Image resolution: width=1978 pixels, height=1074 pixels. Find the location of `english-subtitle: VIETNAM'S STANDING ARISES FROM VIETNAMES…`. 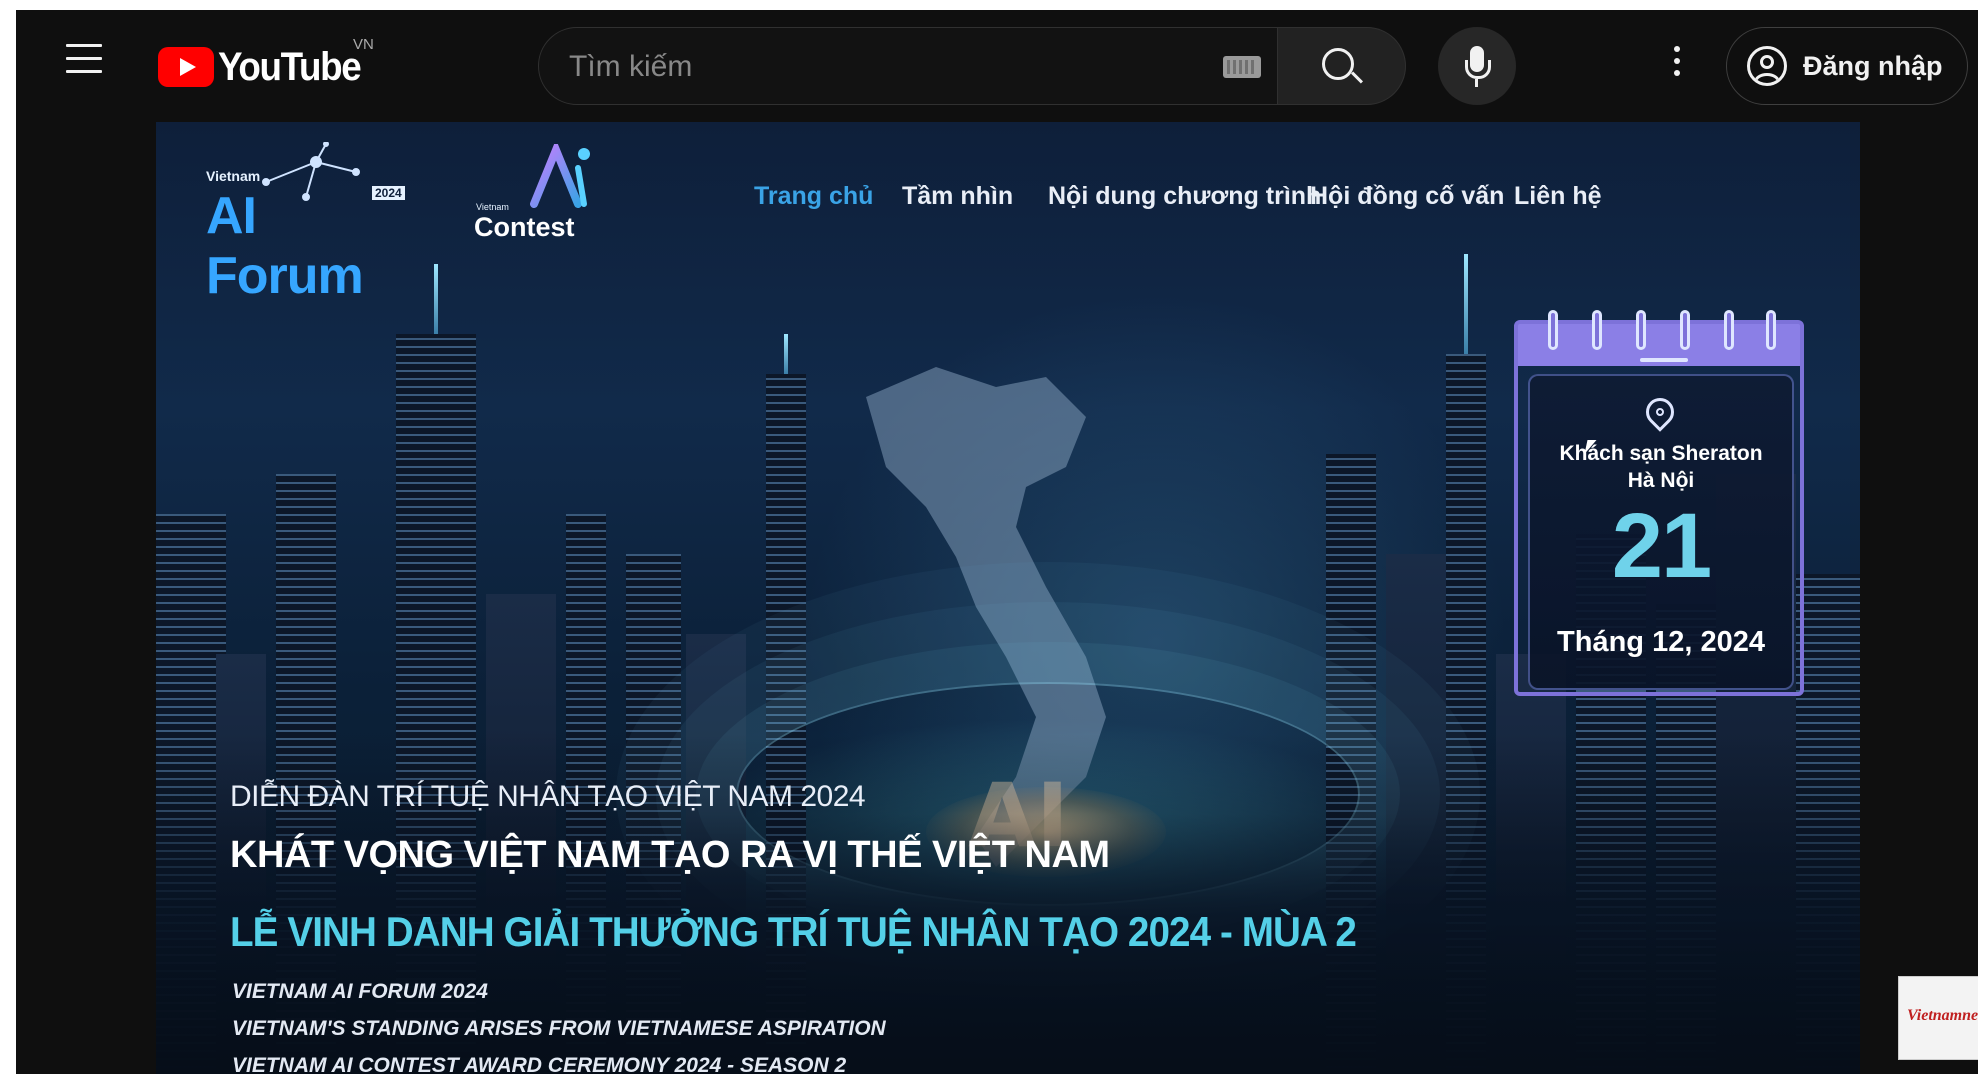

english-subtitle: VIETNAM'S STANDING ARISES FROM VIETNAMES… is located at coordinates (559, 1028).